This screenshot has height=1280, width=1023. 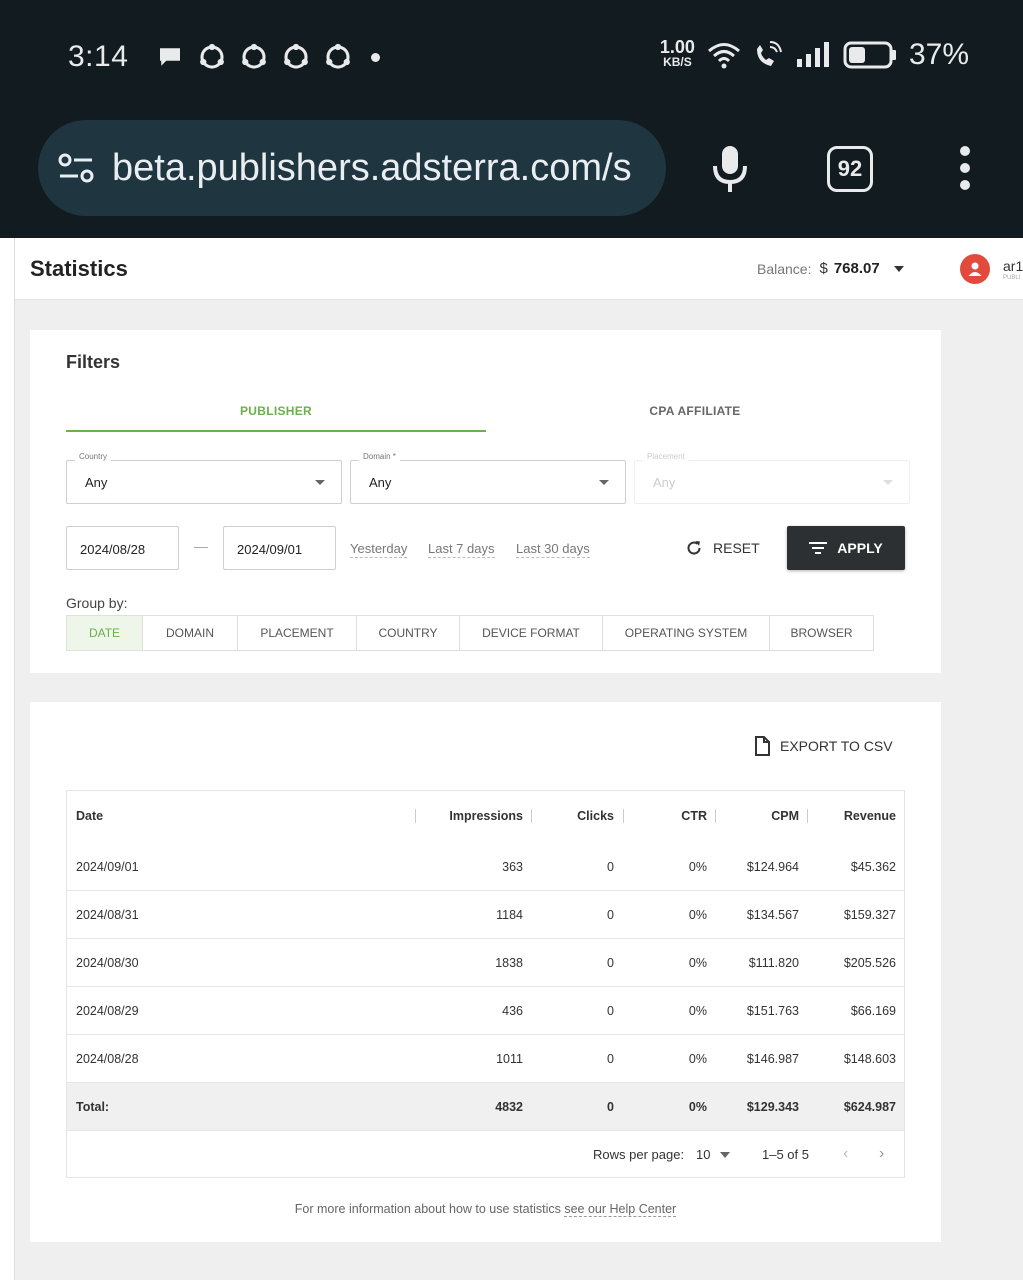 I want to click on balance-label: Balance:, so click(x=784, y=268).